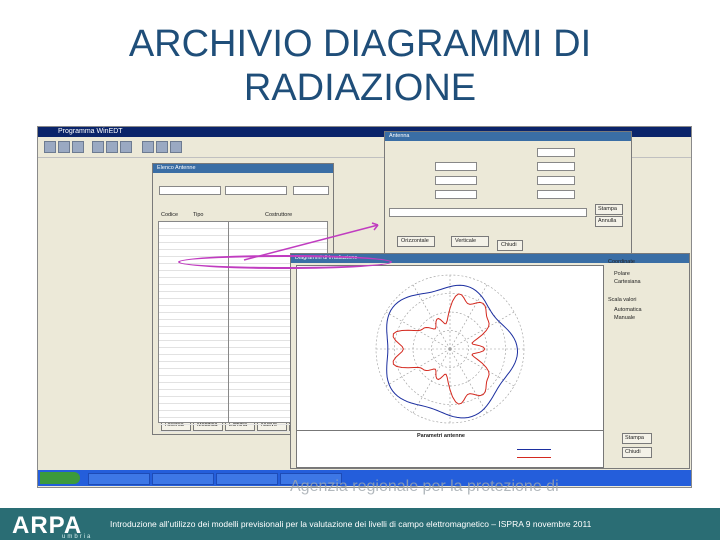 The height and width of the screenshot is (540, 720). I want to click on annotation-arrow, so click(311, 241).